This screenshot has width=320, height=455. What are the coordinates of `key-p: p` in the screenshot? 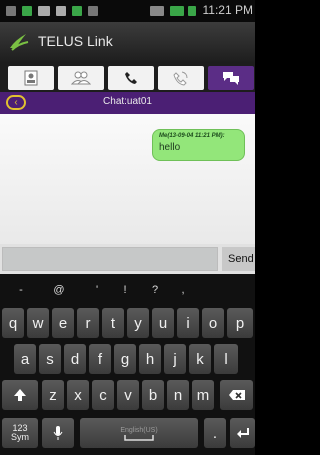 It's located at (240, 323).